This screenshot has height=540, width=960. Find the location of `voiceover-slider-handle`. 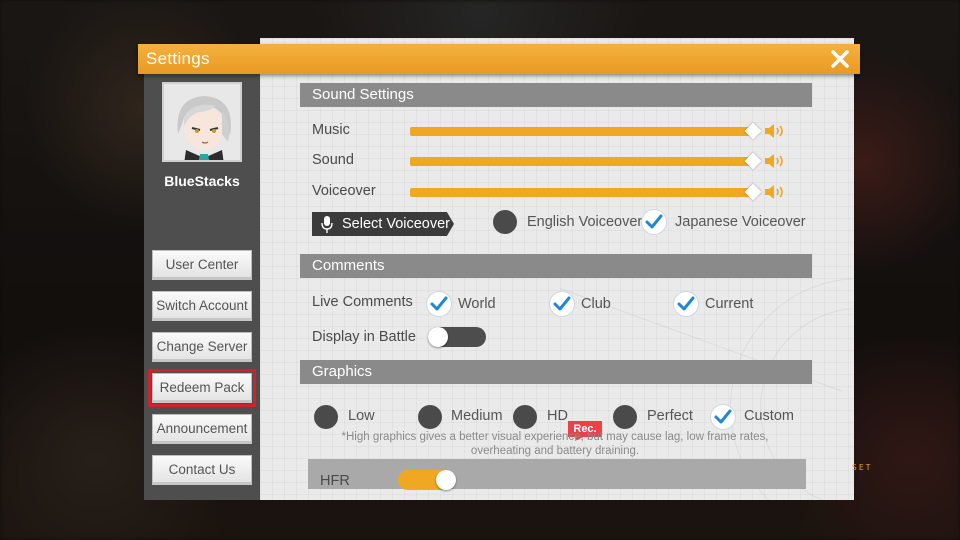

voiceover-slider-handle is located at coordinates (753, 192).